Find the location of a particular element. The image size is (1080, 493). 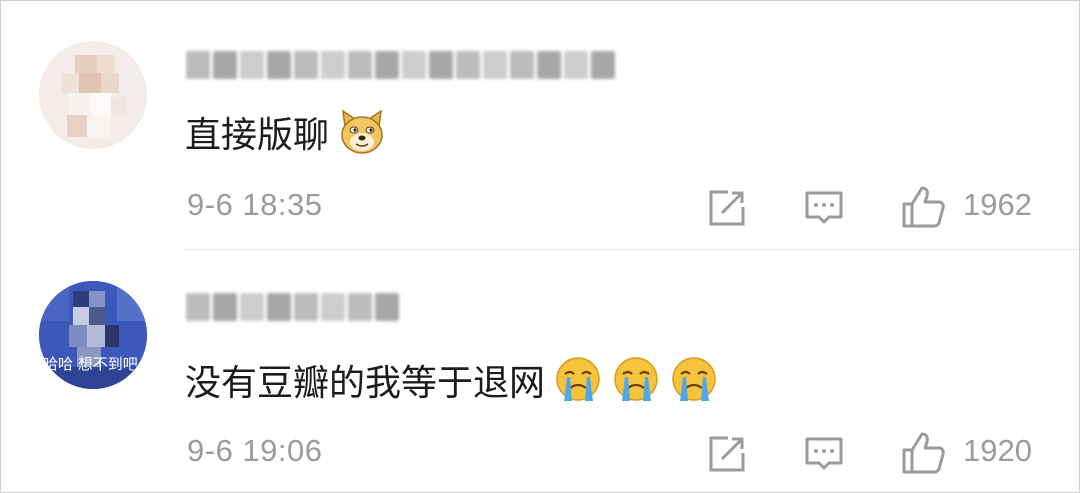

comment-text: 没有豆瓣的我等于退网 is located at coordinates (365, 383).